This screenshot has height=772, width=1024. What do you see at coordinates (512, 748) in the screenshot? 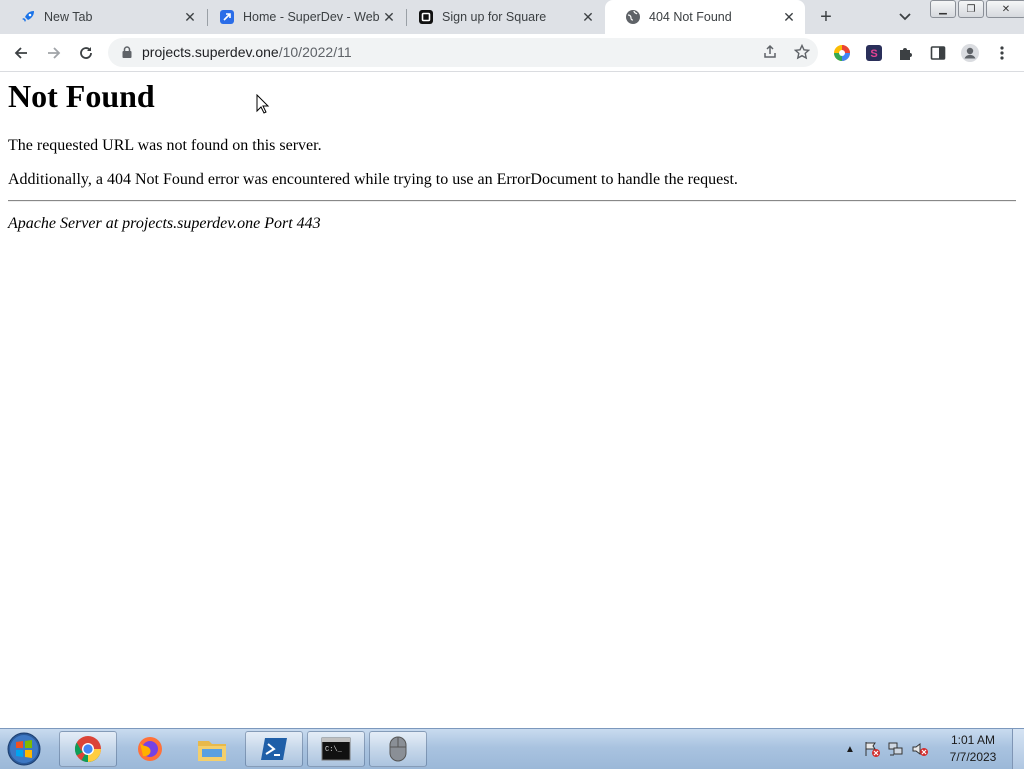
I see `taskbar: C:\_ ▲ 1:01 AM 7/7/2023` at bounding box center [512, 748].